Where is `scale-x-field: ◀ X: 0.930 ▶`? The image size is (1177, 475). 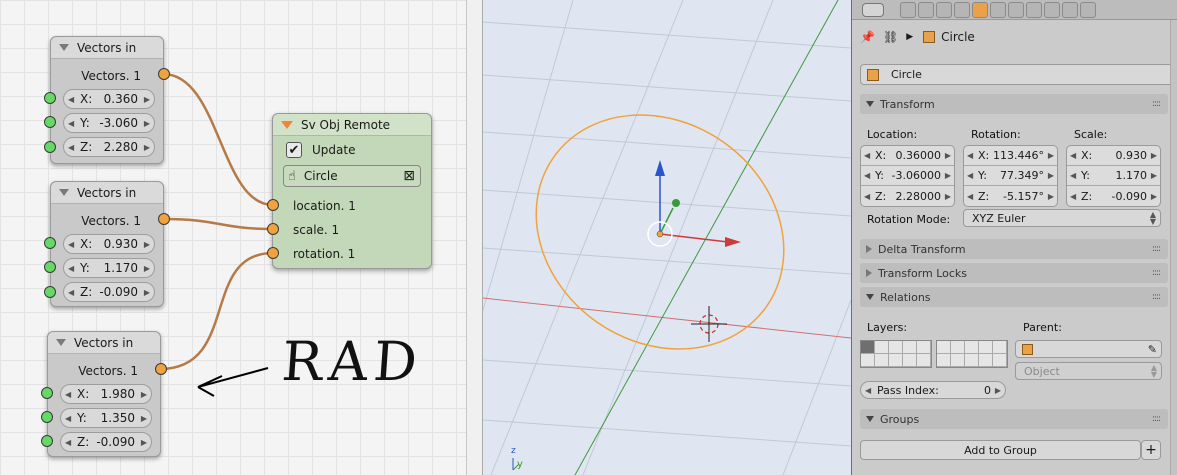
scale-x-field: ◀ X: 0.930 ▶ is located at coordinates (1113, 156).